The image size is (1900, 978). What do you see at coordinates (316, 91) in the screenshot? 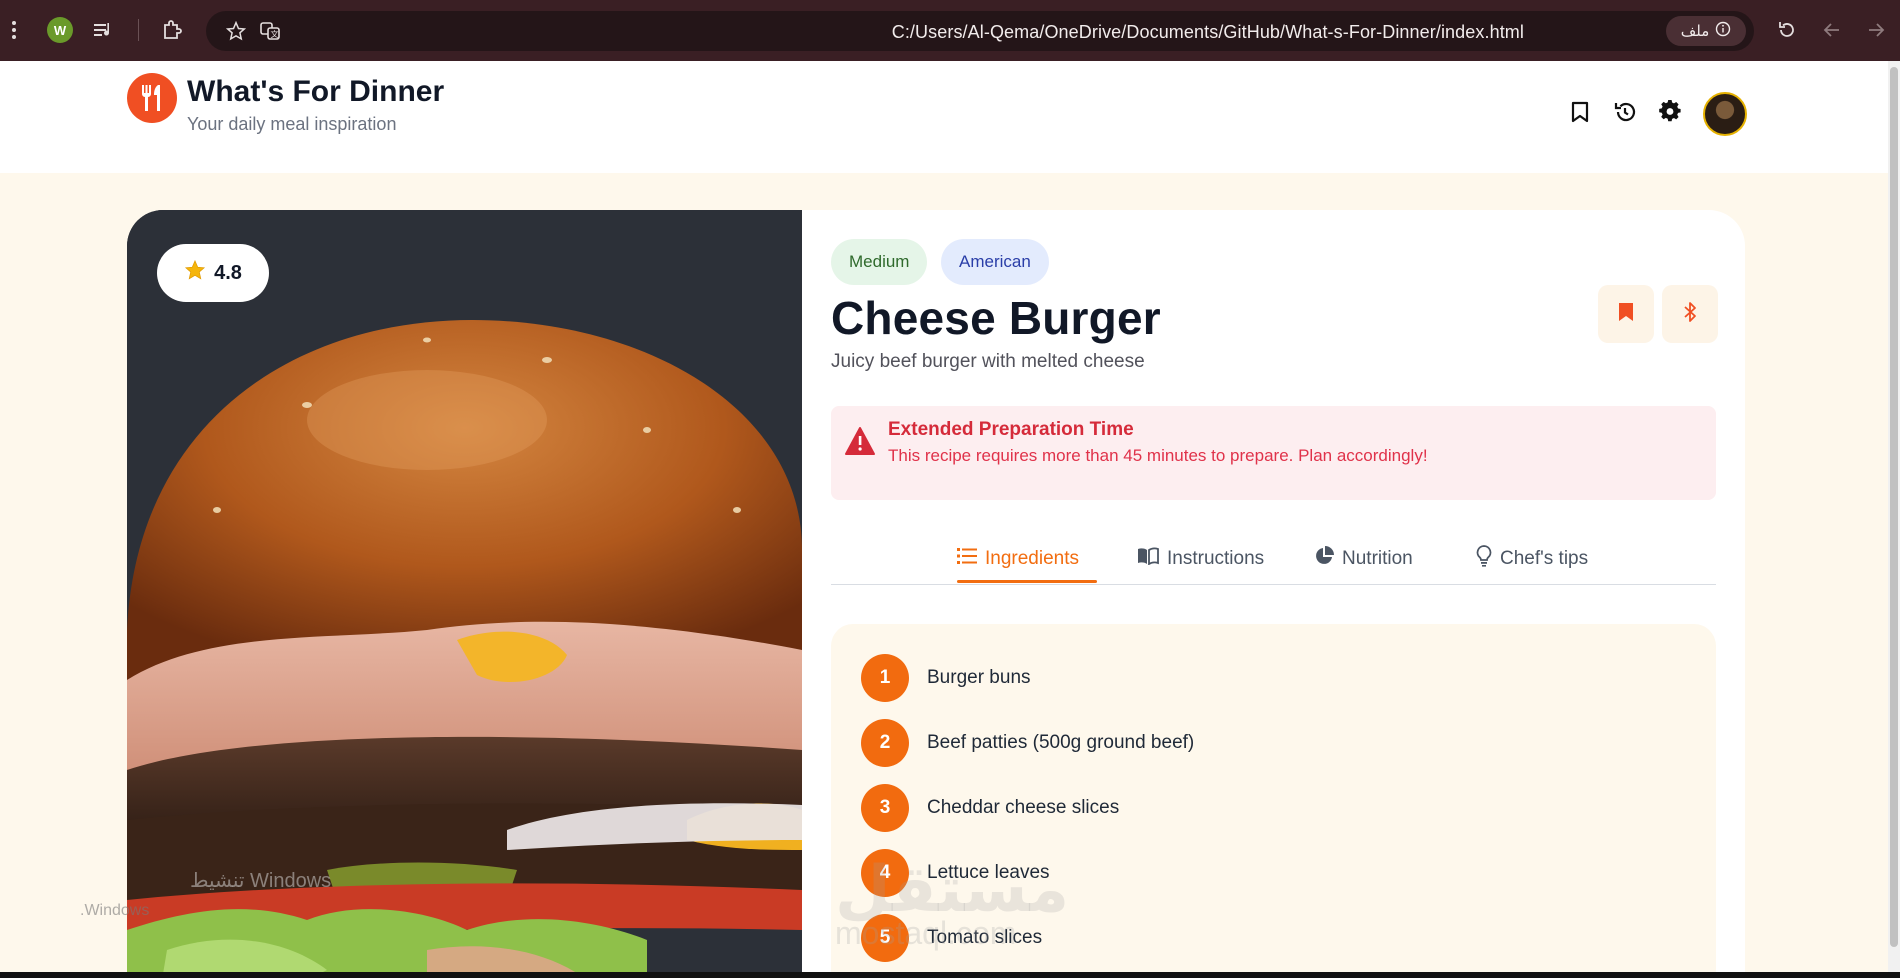
I see `app-title: What's For Dinner` at bounding box center [316, 91].